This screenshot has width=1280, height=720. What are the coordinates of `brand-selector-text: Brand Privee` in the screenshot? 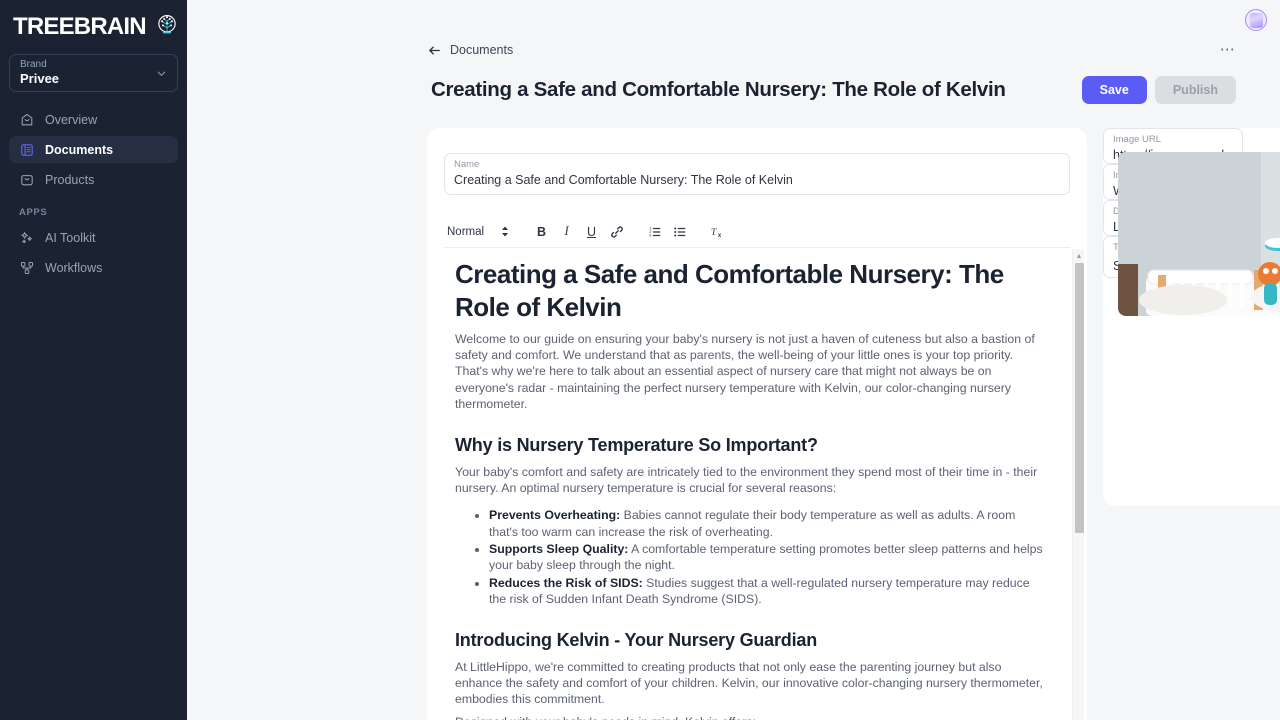 It's located at (40, 72).